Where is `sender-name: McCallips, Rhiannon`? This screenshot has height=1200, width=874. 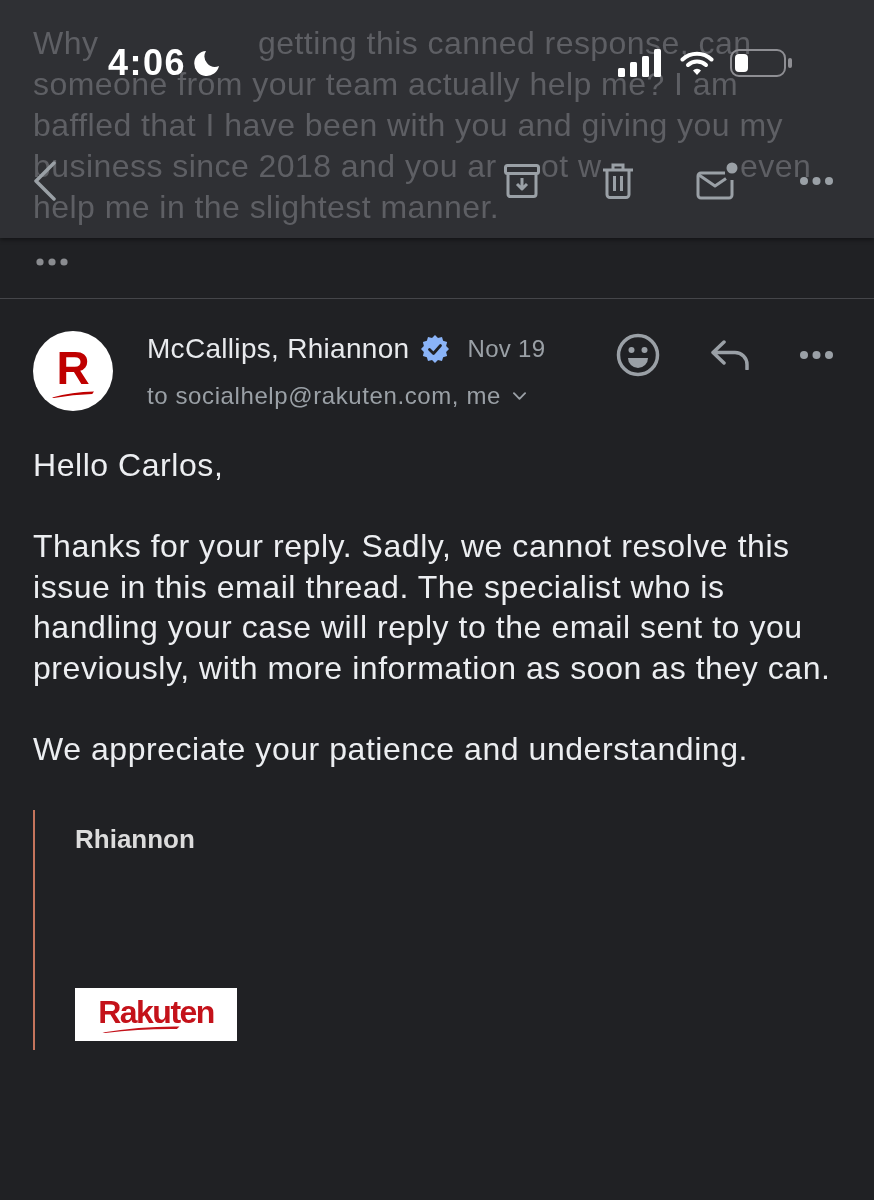
sender-name: McCallips, Rhiannon is located at coordinates (278, 349).